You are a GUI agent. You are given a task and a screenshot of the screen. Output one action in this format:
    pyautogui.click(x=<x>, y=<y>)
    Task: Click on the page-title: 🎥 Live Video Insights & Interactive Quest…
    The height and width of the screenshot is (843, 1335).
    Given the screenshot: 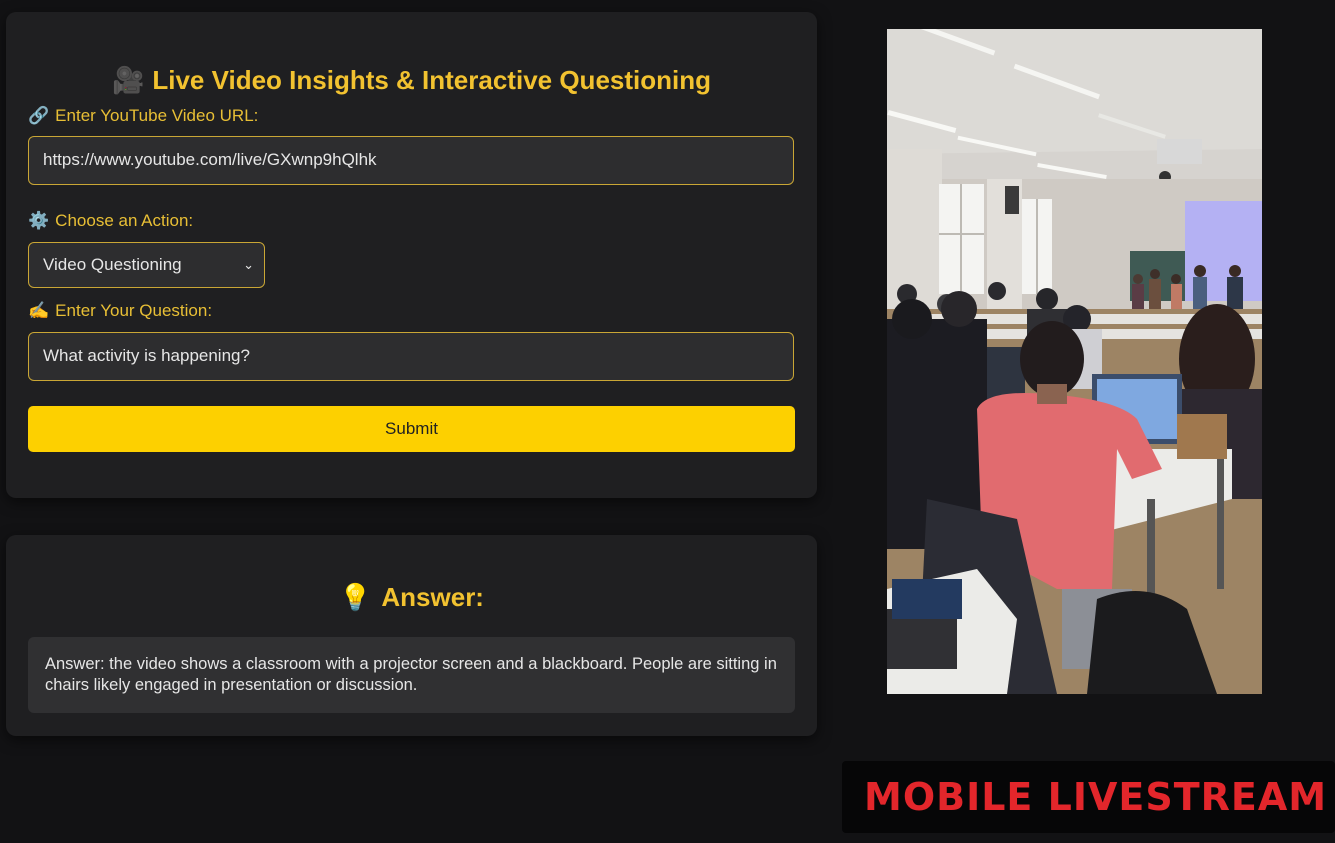 What is the action you would take?
    pyautogui.click(x=411, y=80)
    